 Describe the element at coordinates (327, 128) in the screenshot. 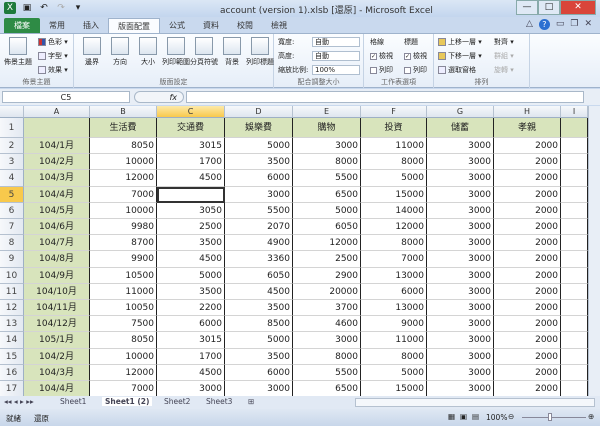

I see `cell: 購物` at that location.